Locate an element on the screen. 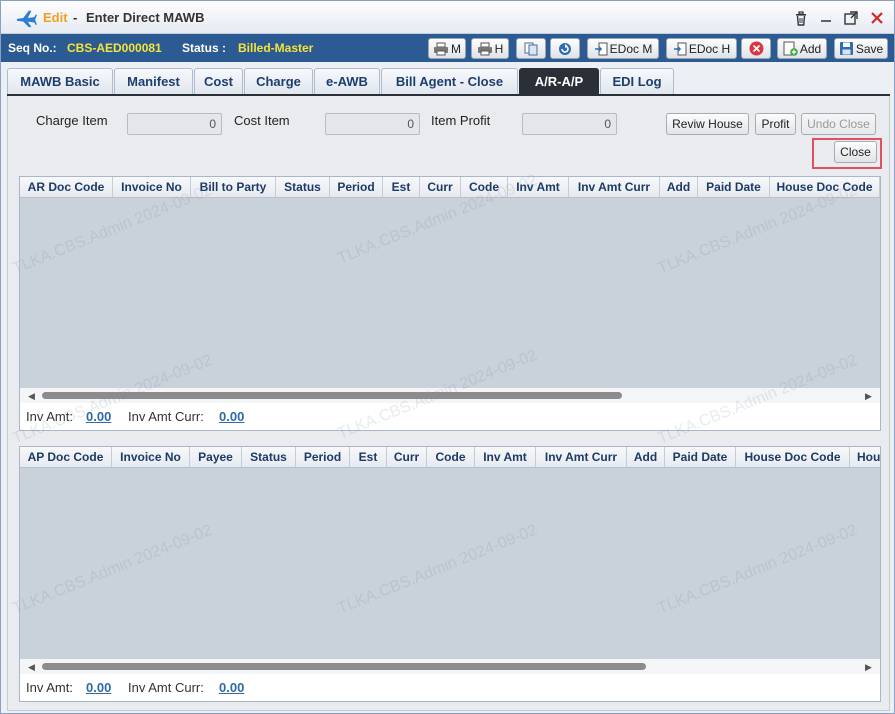 The width and height of the screenshot is (895, 714). save-label: Save is located at coordinates (869, 48).